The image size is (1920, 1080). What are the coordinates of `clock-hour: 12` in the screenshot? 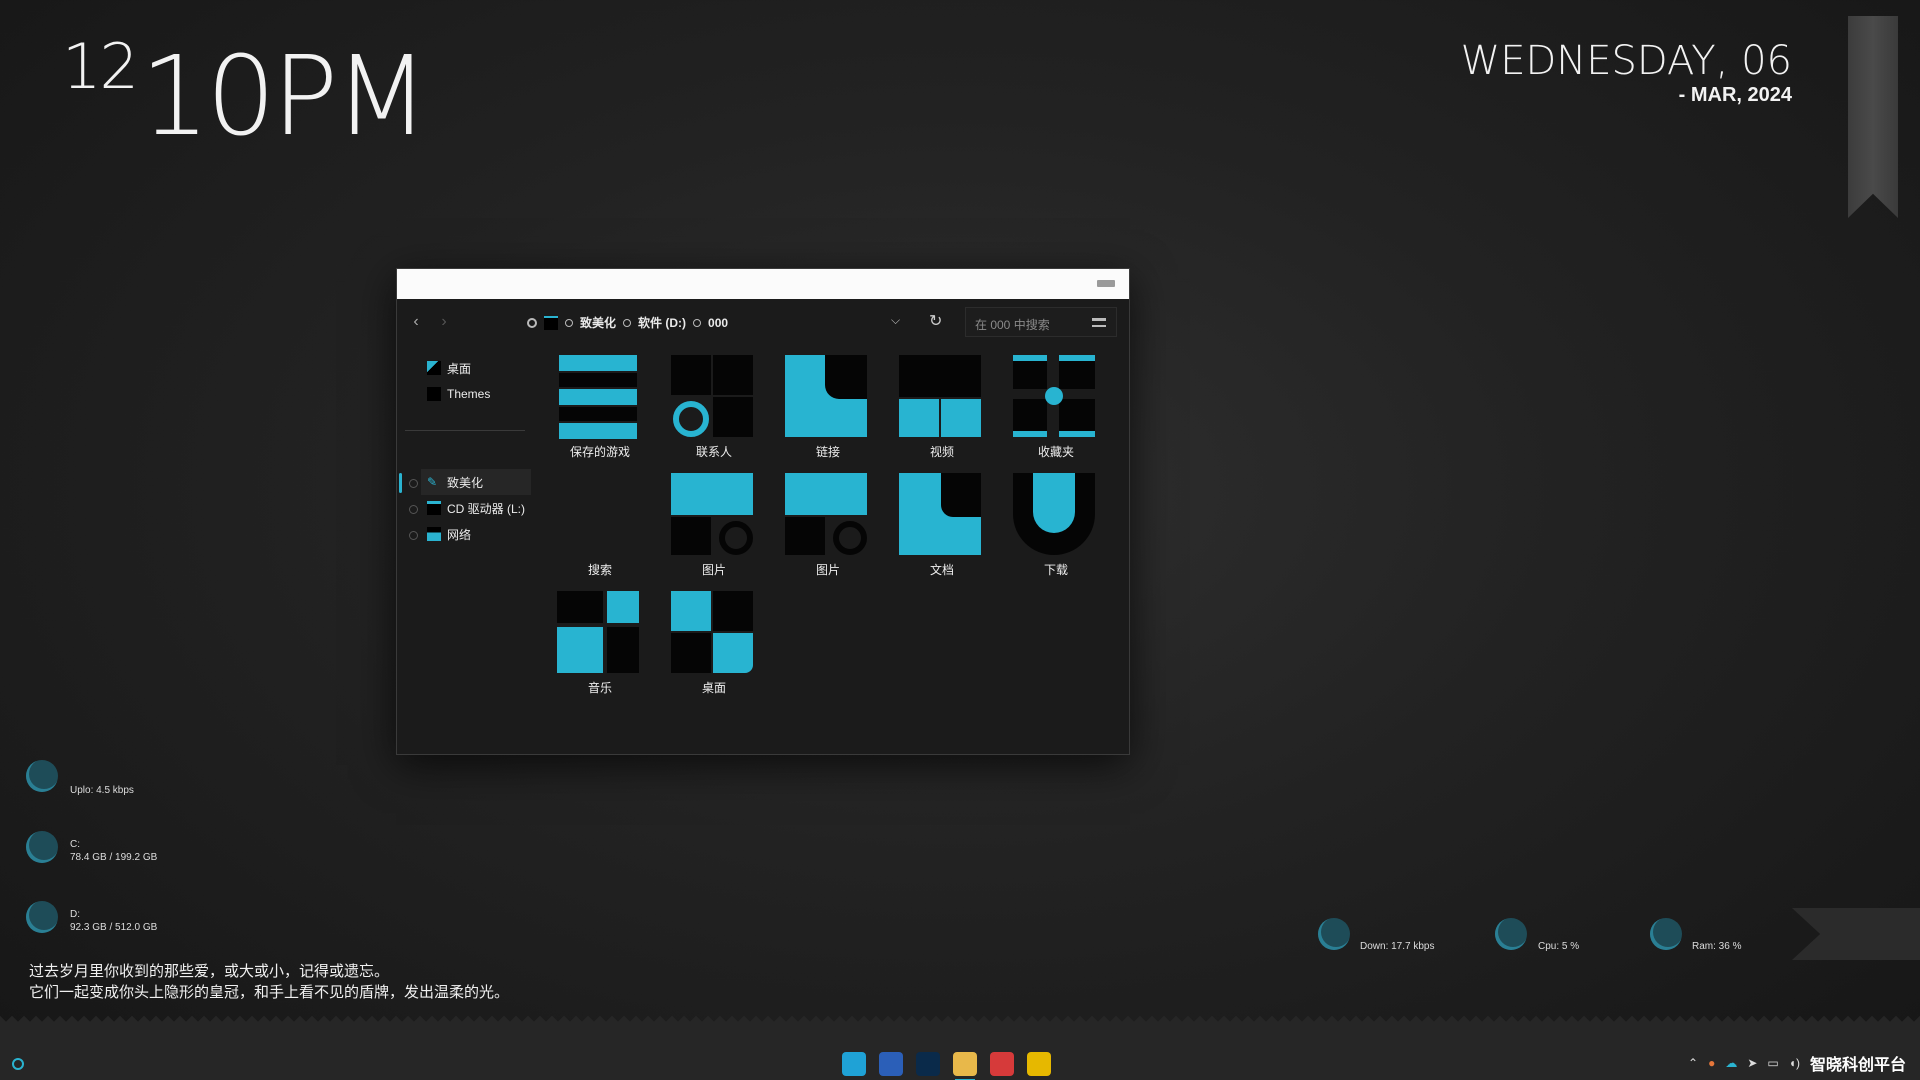 It's located at (100, 66).